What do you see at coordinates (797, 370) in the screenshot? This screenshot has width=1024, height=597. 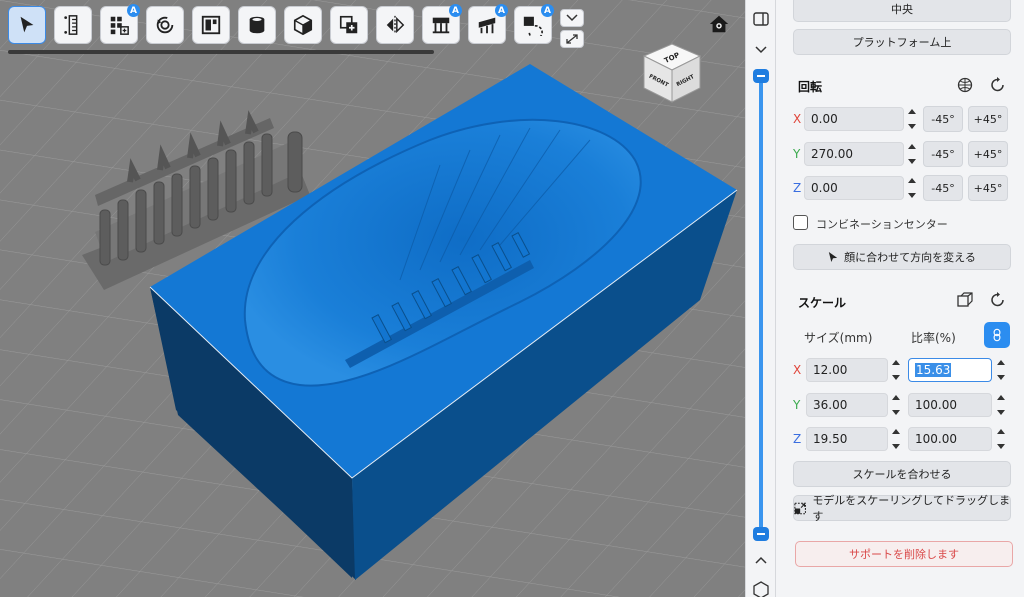 I see `scale-x-axis-label: X` at bounding box center [797, 370].